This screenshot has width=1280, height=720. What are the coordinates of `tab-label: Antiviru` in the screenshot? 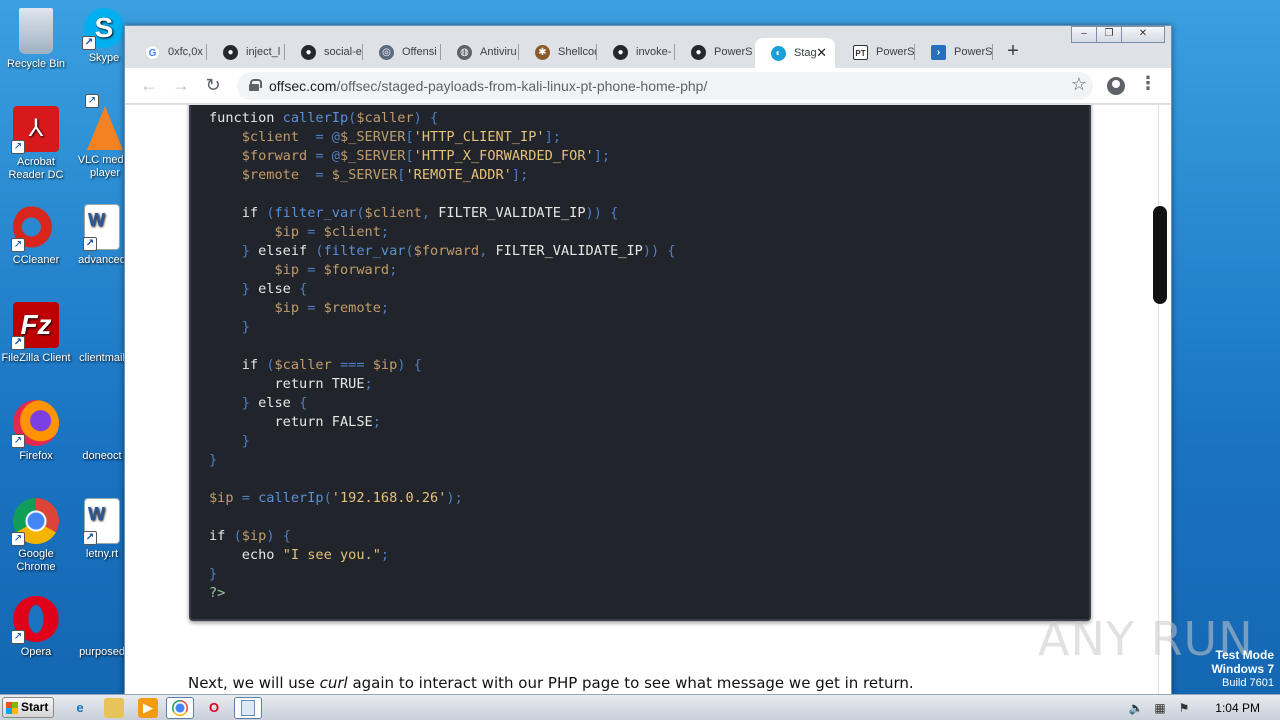 It's located at (498, 52).